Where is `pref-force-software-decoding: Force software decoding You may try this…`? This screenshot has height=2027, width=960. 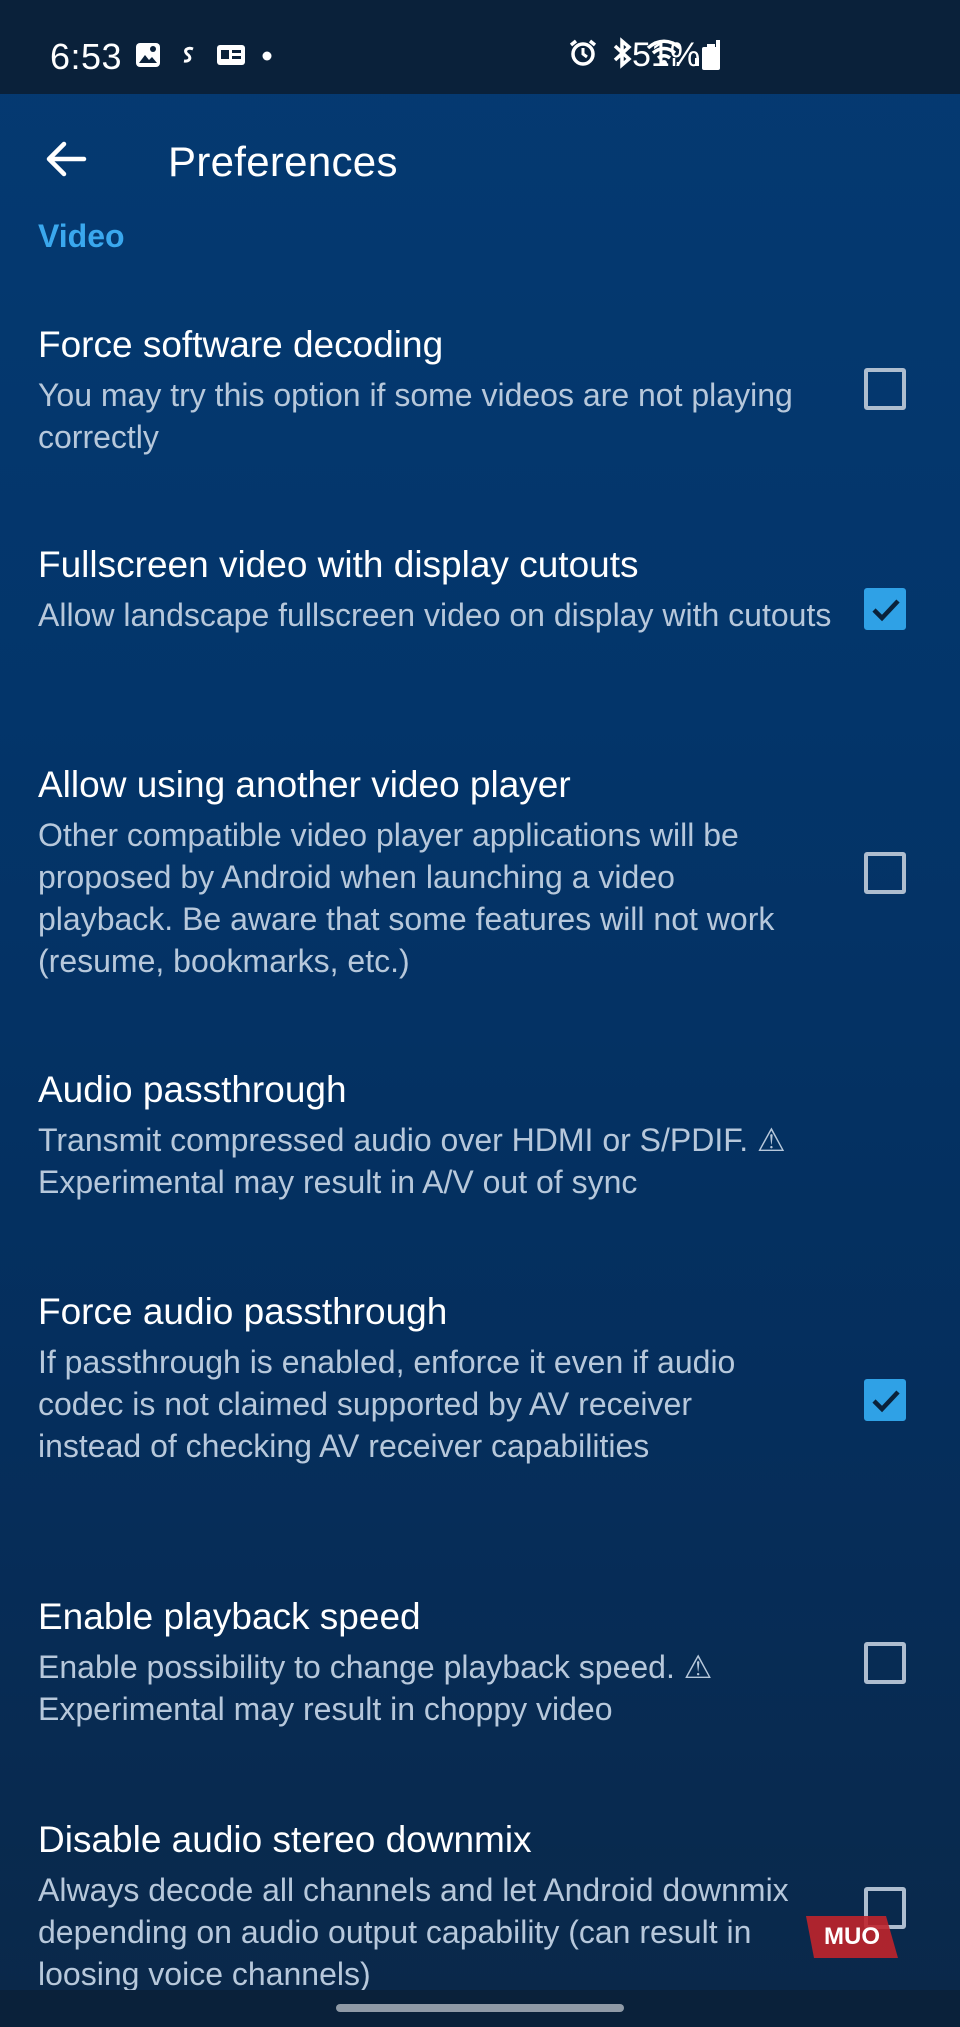
pref-force-software-decoding: Force software decoding You may try this… is located at coordinates (480, 390).